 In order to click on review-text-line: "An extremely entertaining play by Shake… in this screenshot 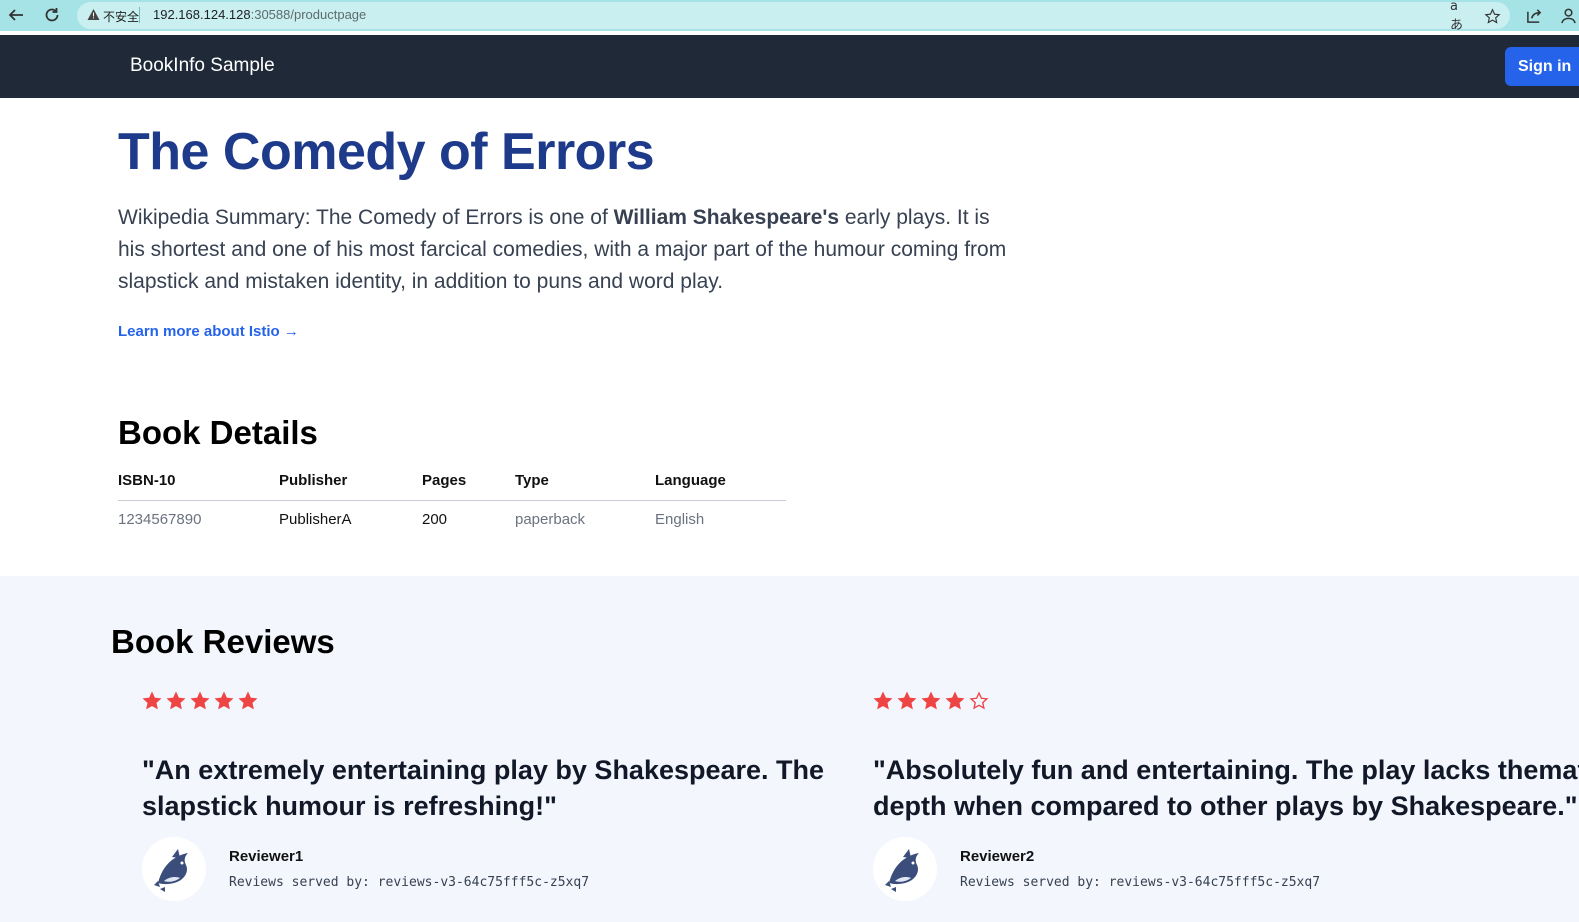, I will do `click(483, 770)`.